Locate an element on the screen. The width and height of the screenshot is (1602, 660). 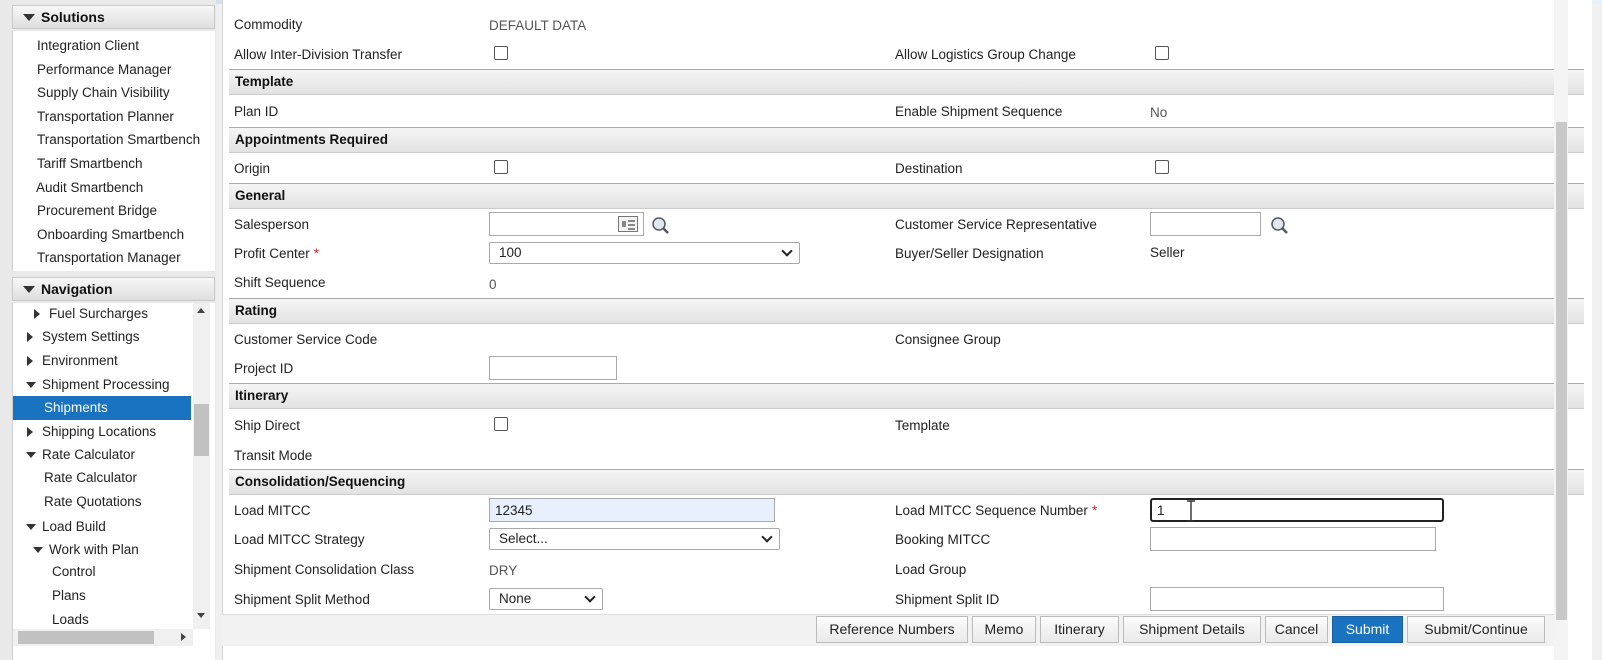
nav-plans: Plans is located at coordinates (69, 596).